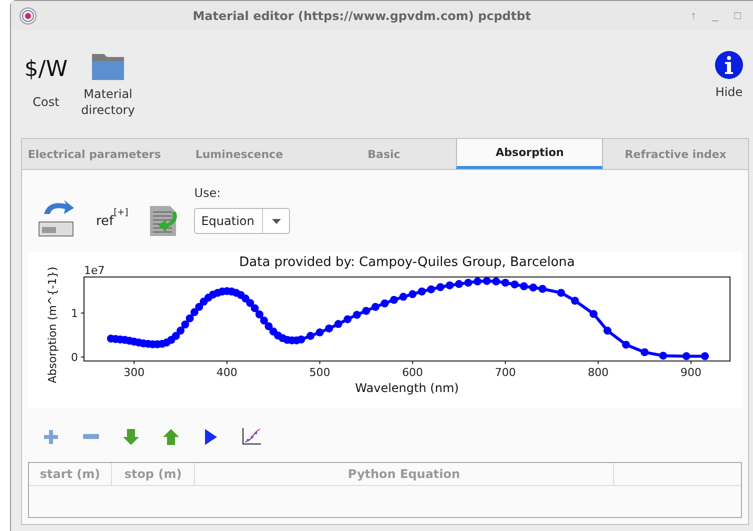 The height and width of the screenshot is (531, 753). I want to click on import-drive-icon, so click(56, 218).